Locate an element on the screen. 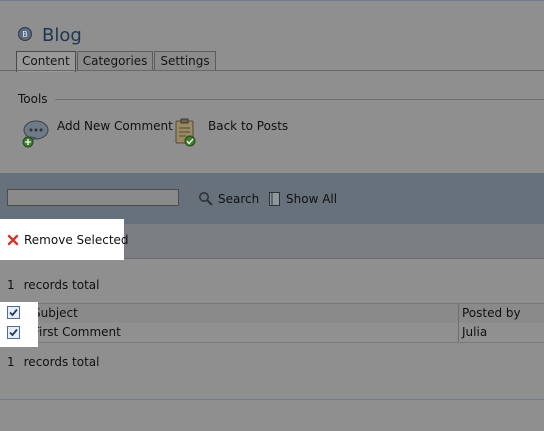 This screenshot has width=544, height=431. search-button-label: Search is located at coordinates (239, 199).